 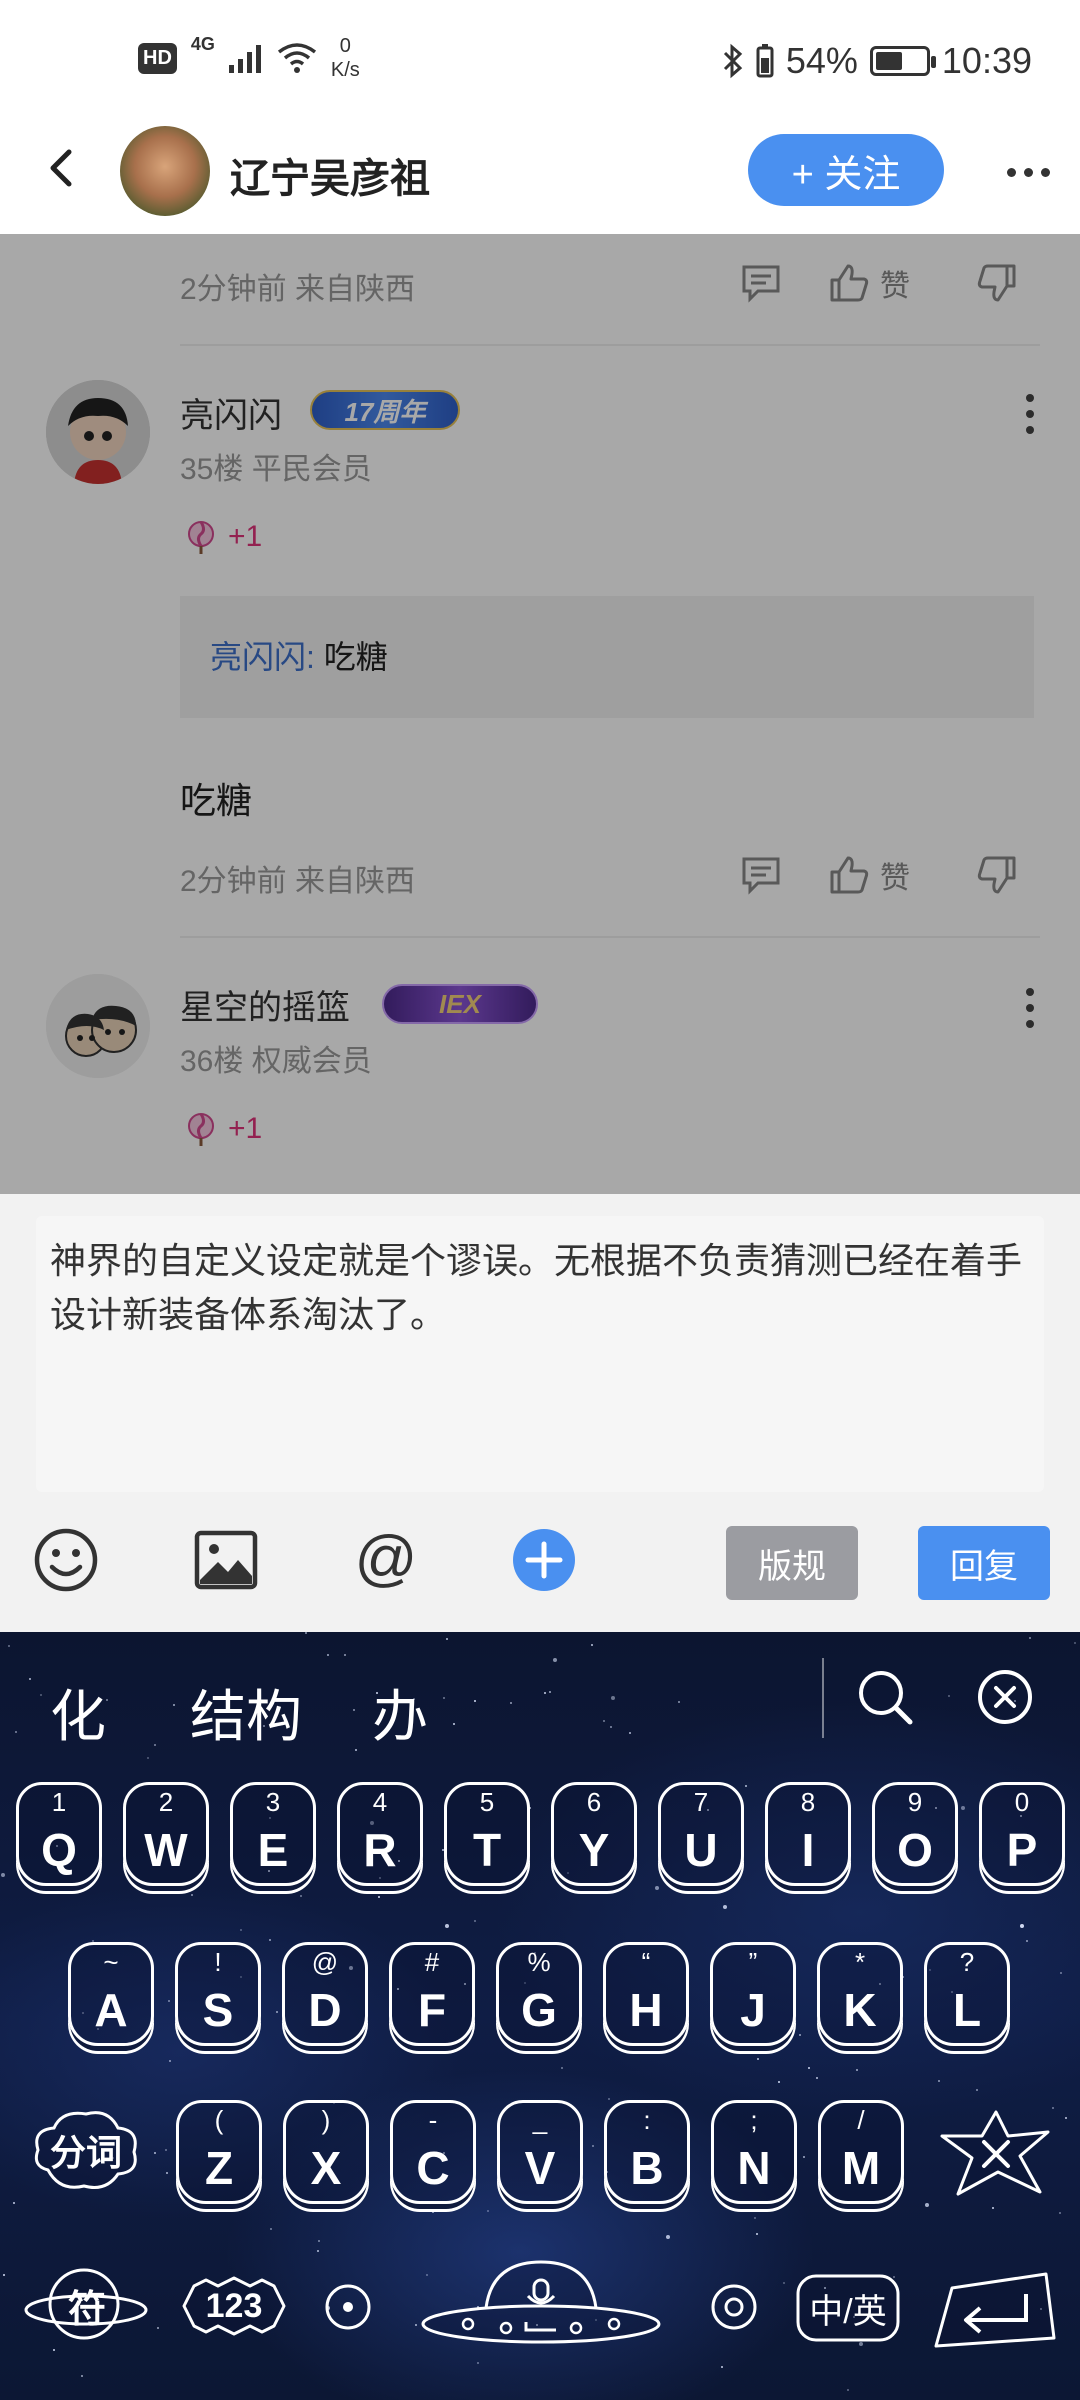 I want to click on key-k: * K, so click(x=860, y=1994).